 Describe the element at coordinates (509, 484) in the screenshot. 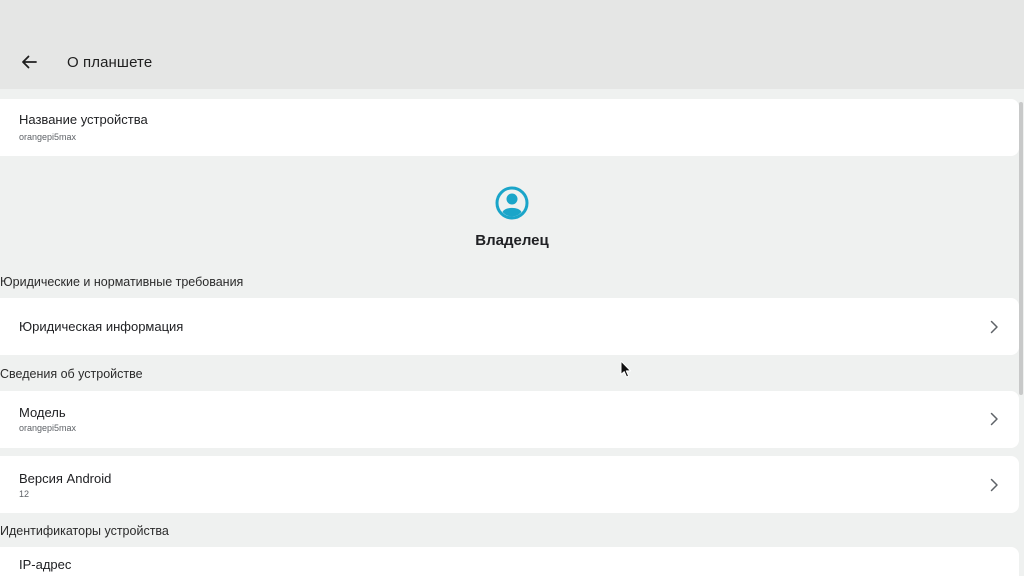

I see `android-version-item: Версия Android 12` at that location.